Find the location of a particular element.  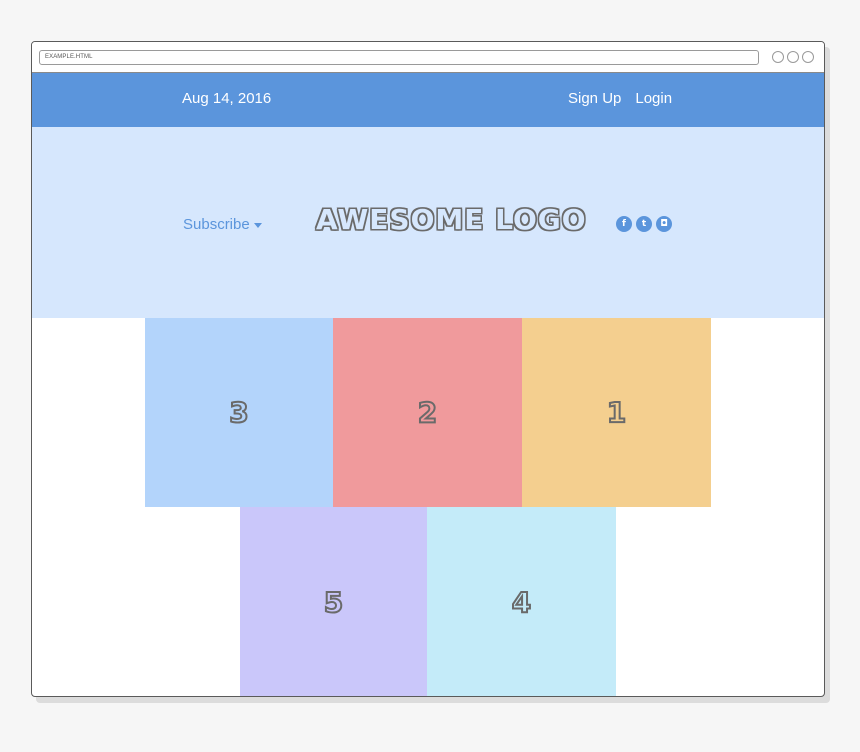

twitter-icon: t is located at coordinates (644, 224).